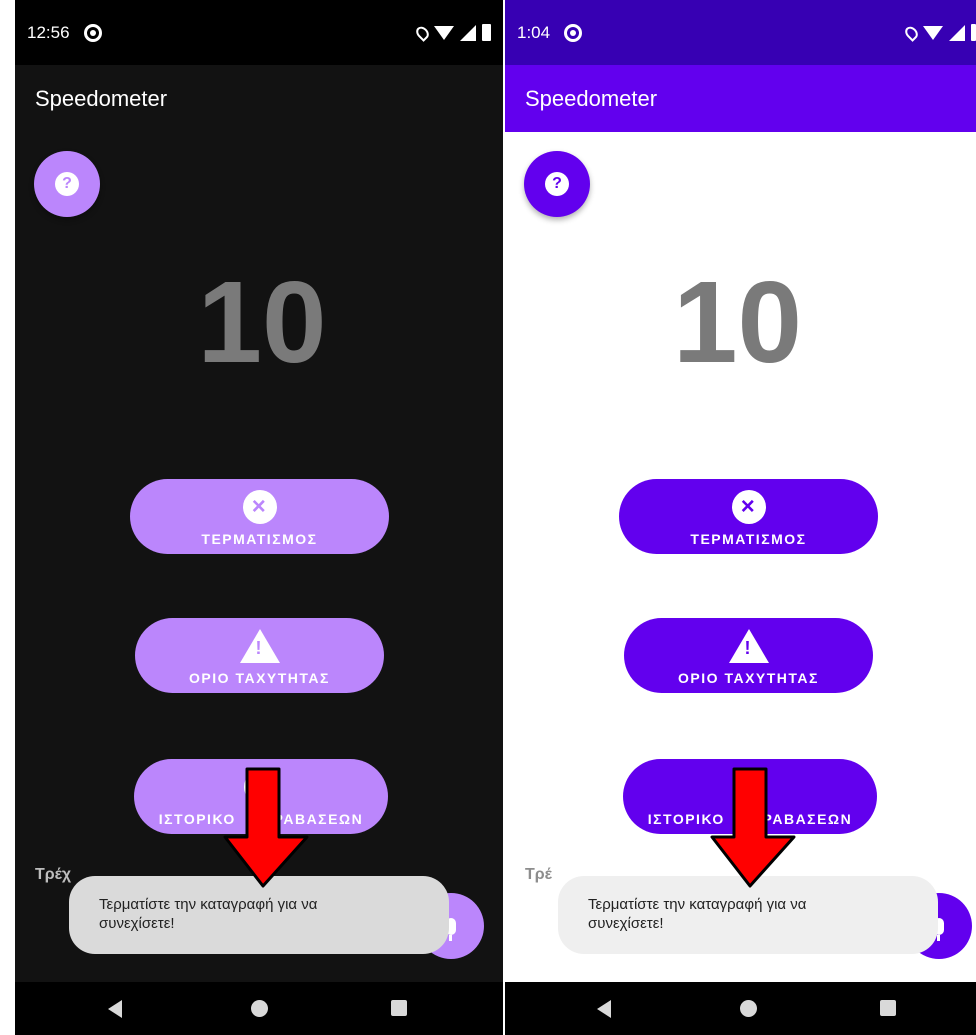  What do you see at coordinates (259, 32) in the screenshot?
I see `status-bar: 12:56` at bounding box center [259, 32].